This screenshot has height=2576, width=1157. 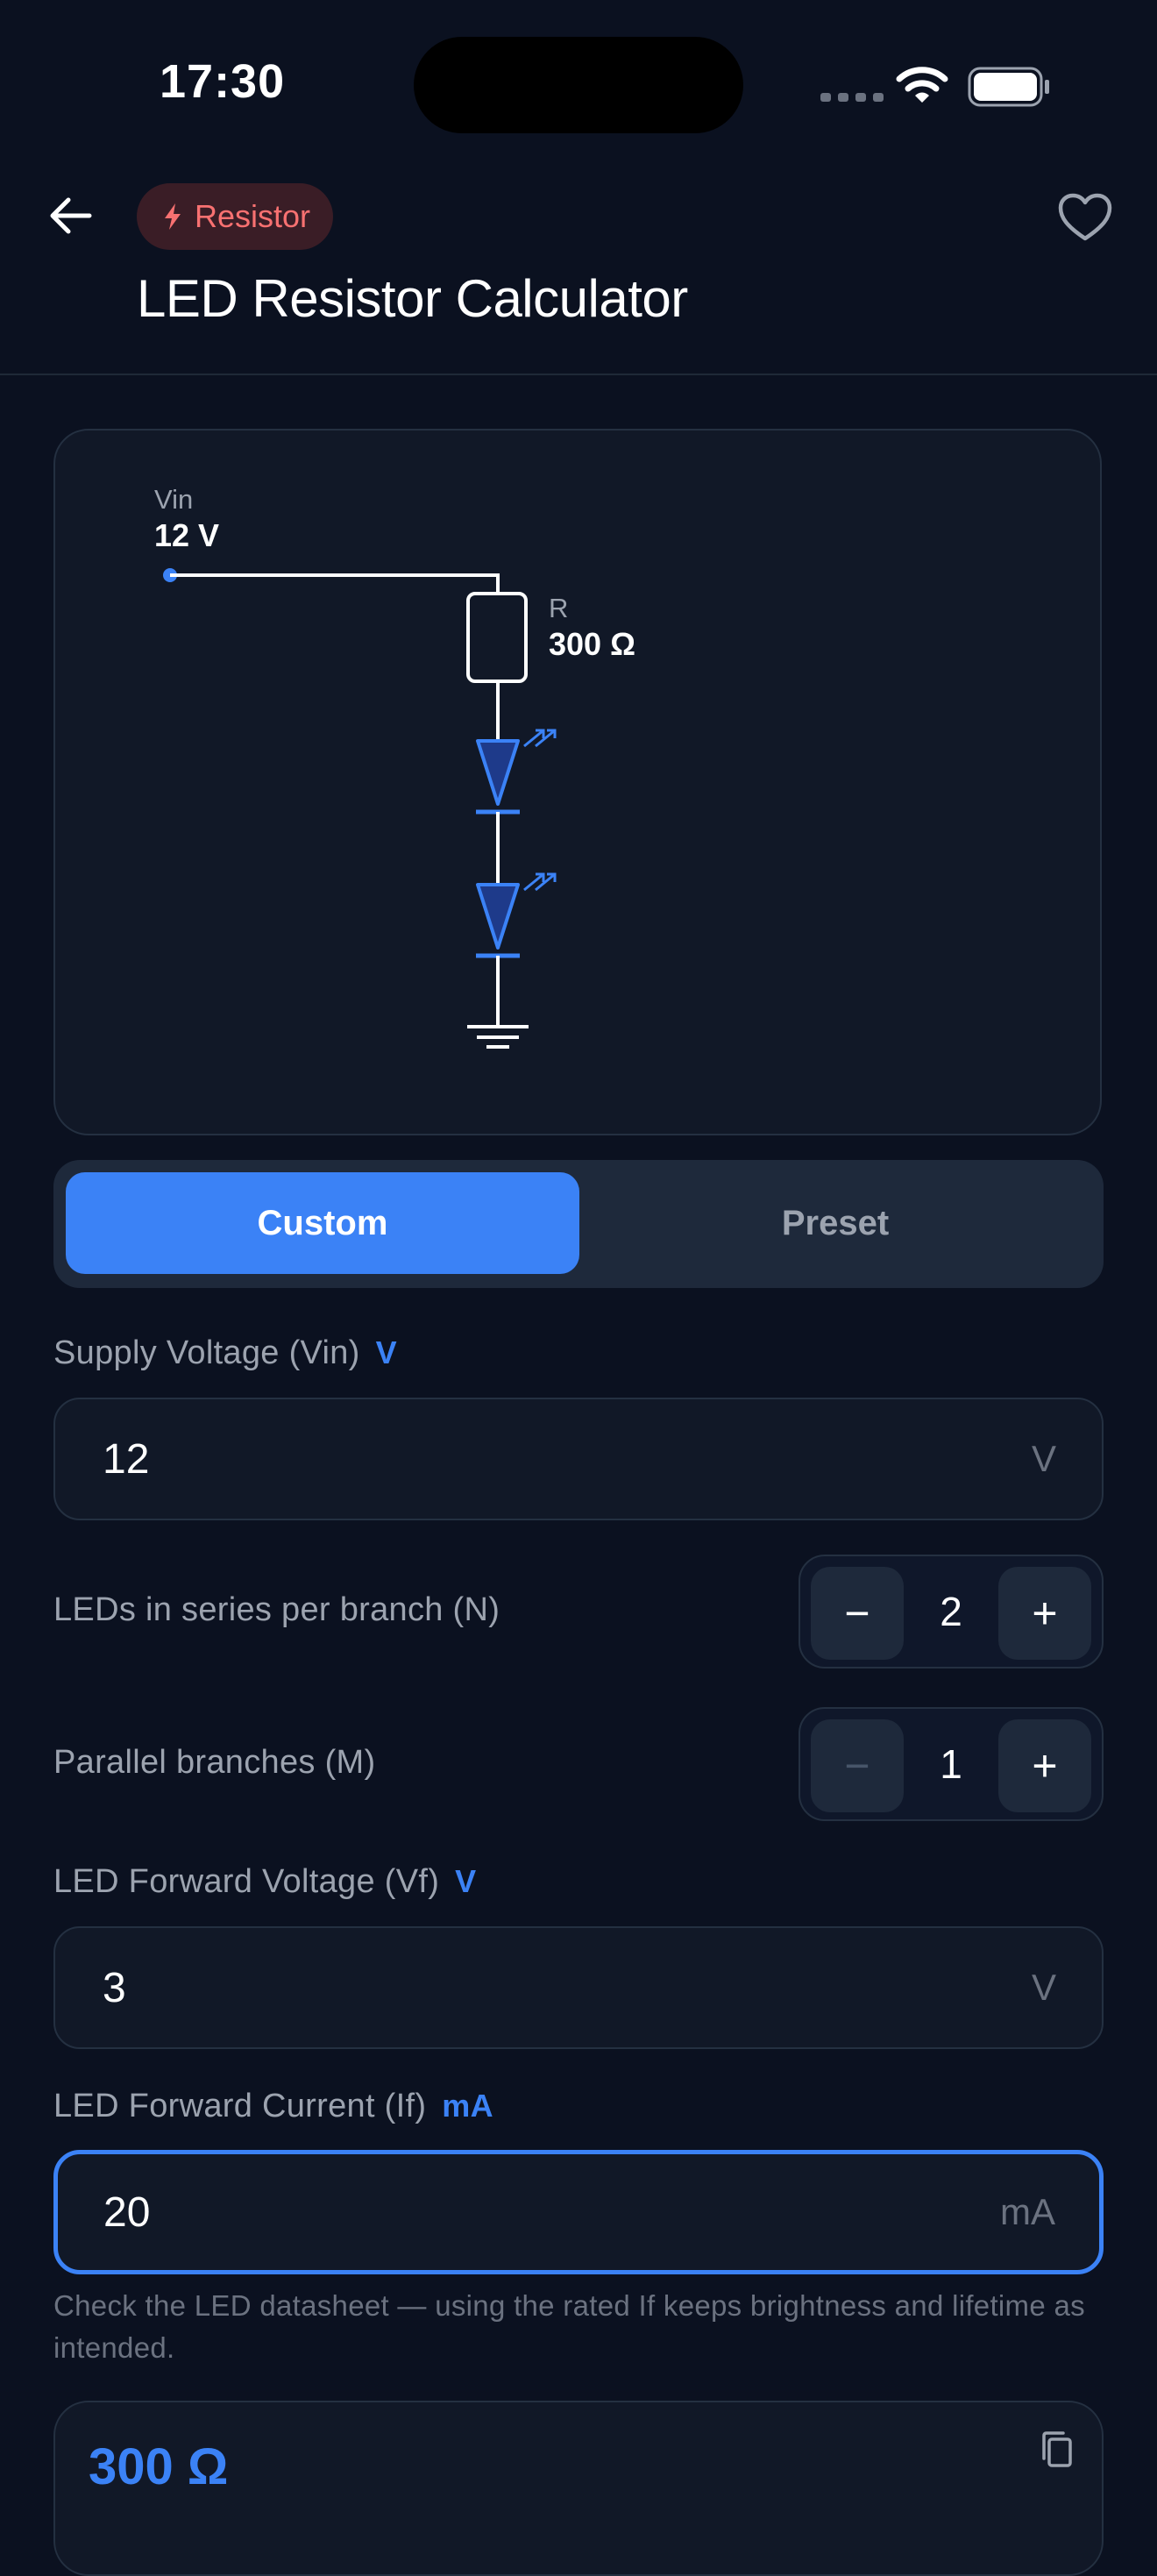 What do you see at coordinates (1043, 1987) in the screenshot?
I see `forward-voltage-unit: V` at bounding box center [1043, 1987].